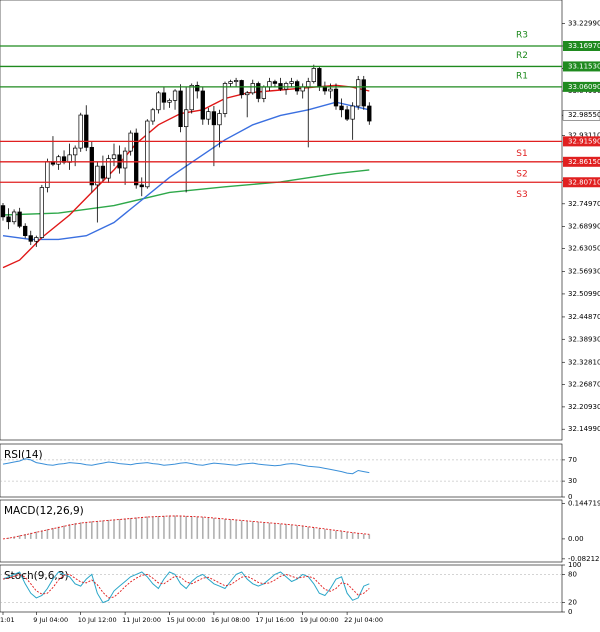  What do you see at coordinates (584, 204) in the screenshot?
I see `y-tick-label: 32.74970` at bounding box center [584, 204].